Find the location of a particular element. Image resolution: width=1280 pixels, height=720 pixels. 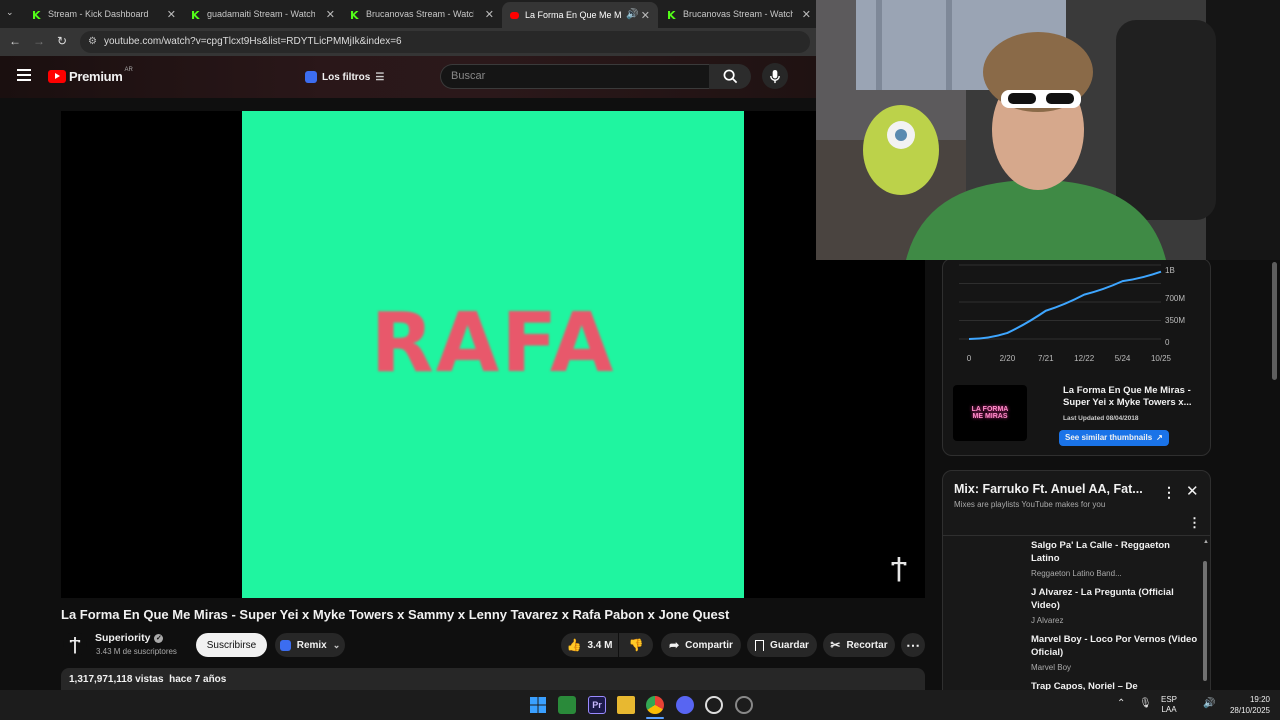

premiere-icon: Pr is located at coordinates (597, 705).